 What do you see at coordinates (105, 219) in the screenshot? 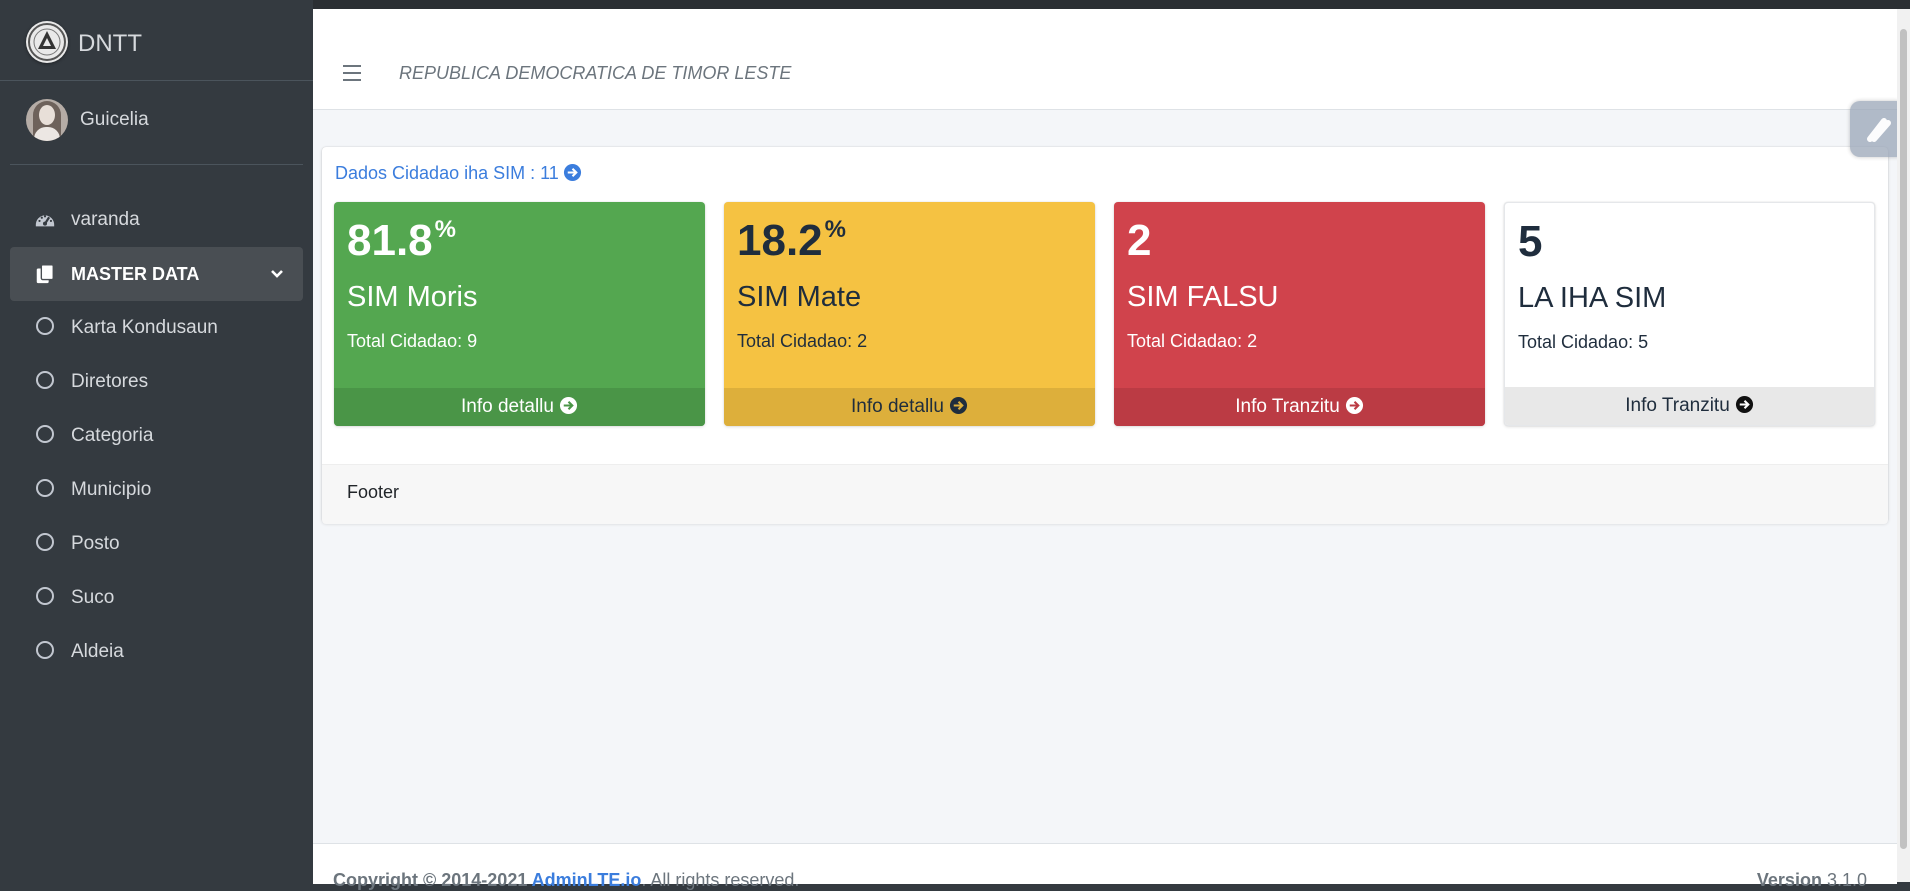
I see `sidebar-item-label: varanda` at bounding box center [105, 219].